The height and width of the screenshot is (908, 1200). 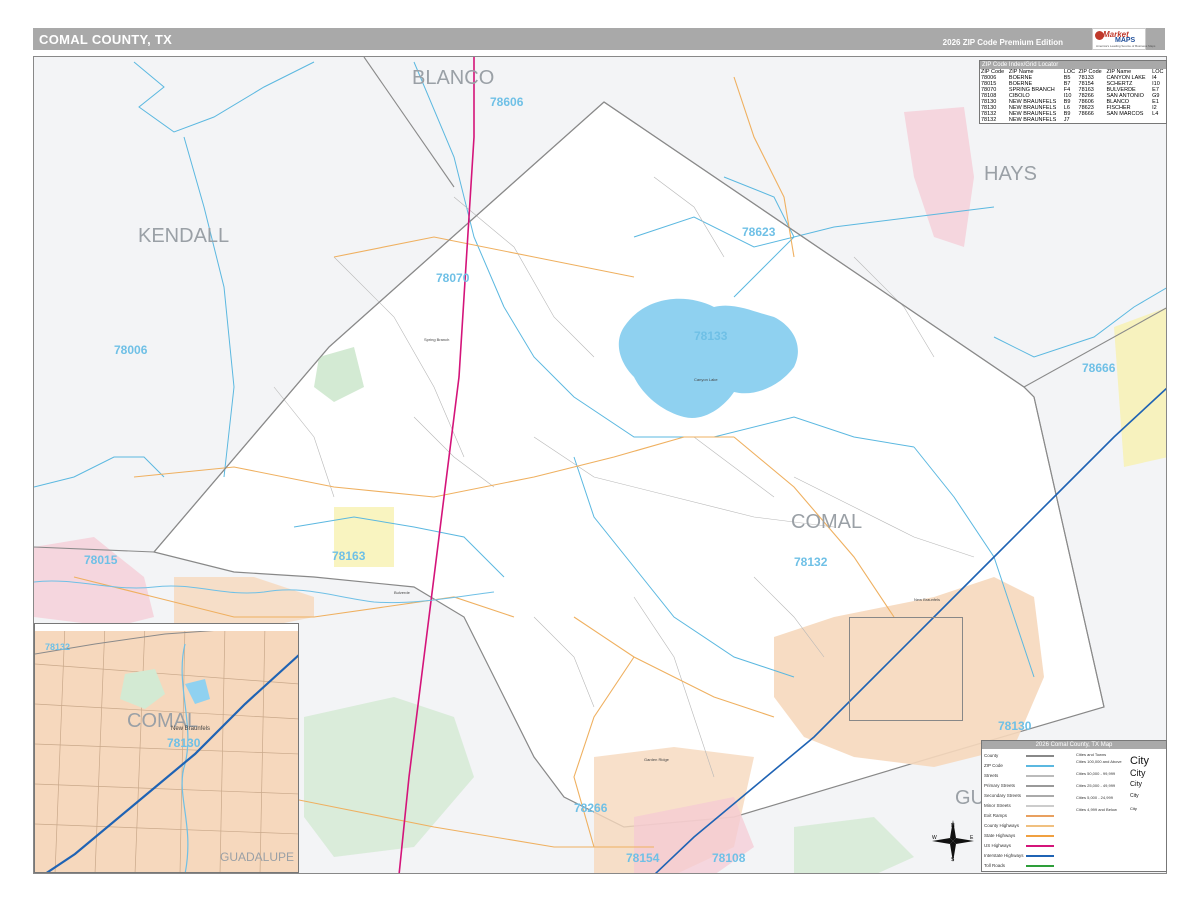 I want to click on inset-zip-78130: 78130, so click(x=184, y=743).